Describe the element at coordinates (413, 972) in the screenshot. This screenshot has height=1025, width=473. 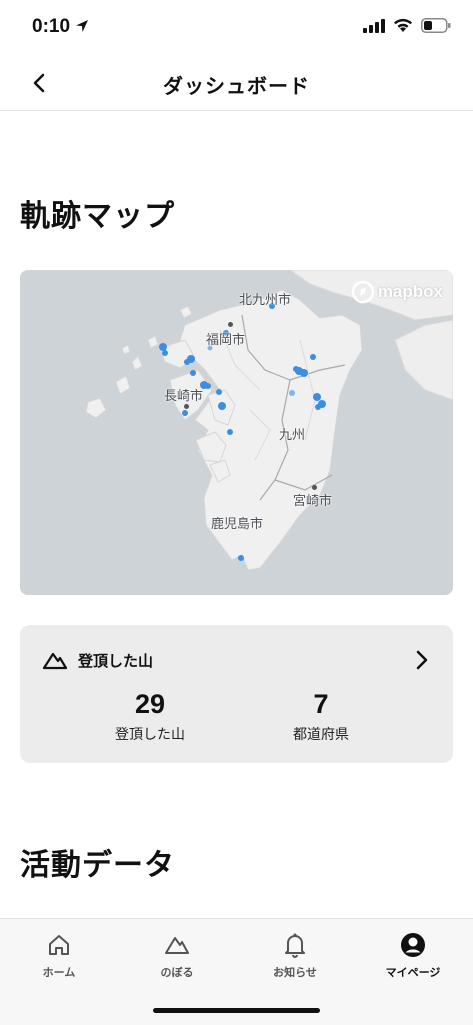
I see `tab-mypage-label: マイページ` at that location.